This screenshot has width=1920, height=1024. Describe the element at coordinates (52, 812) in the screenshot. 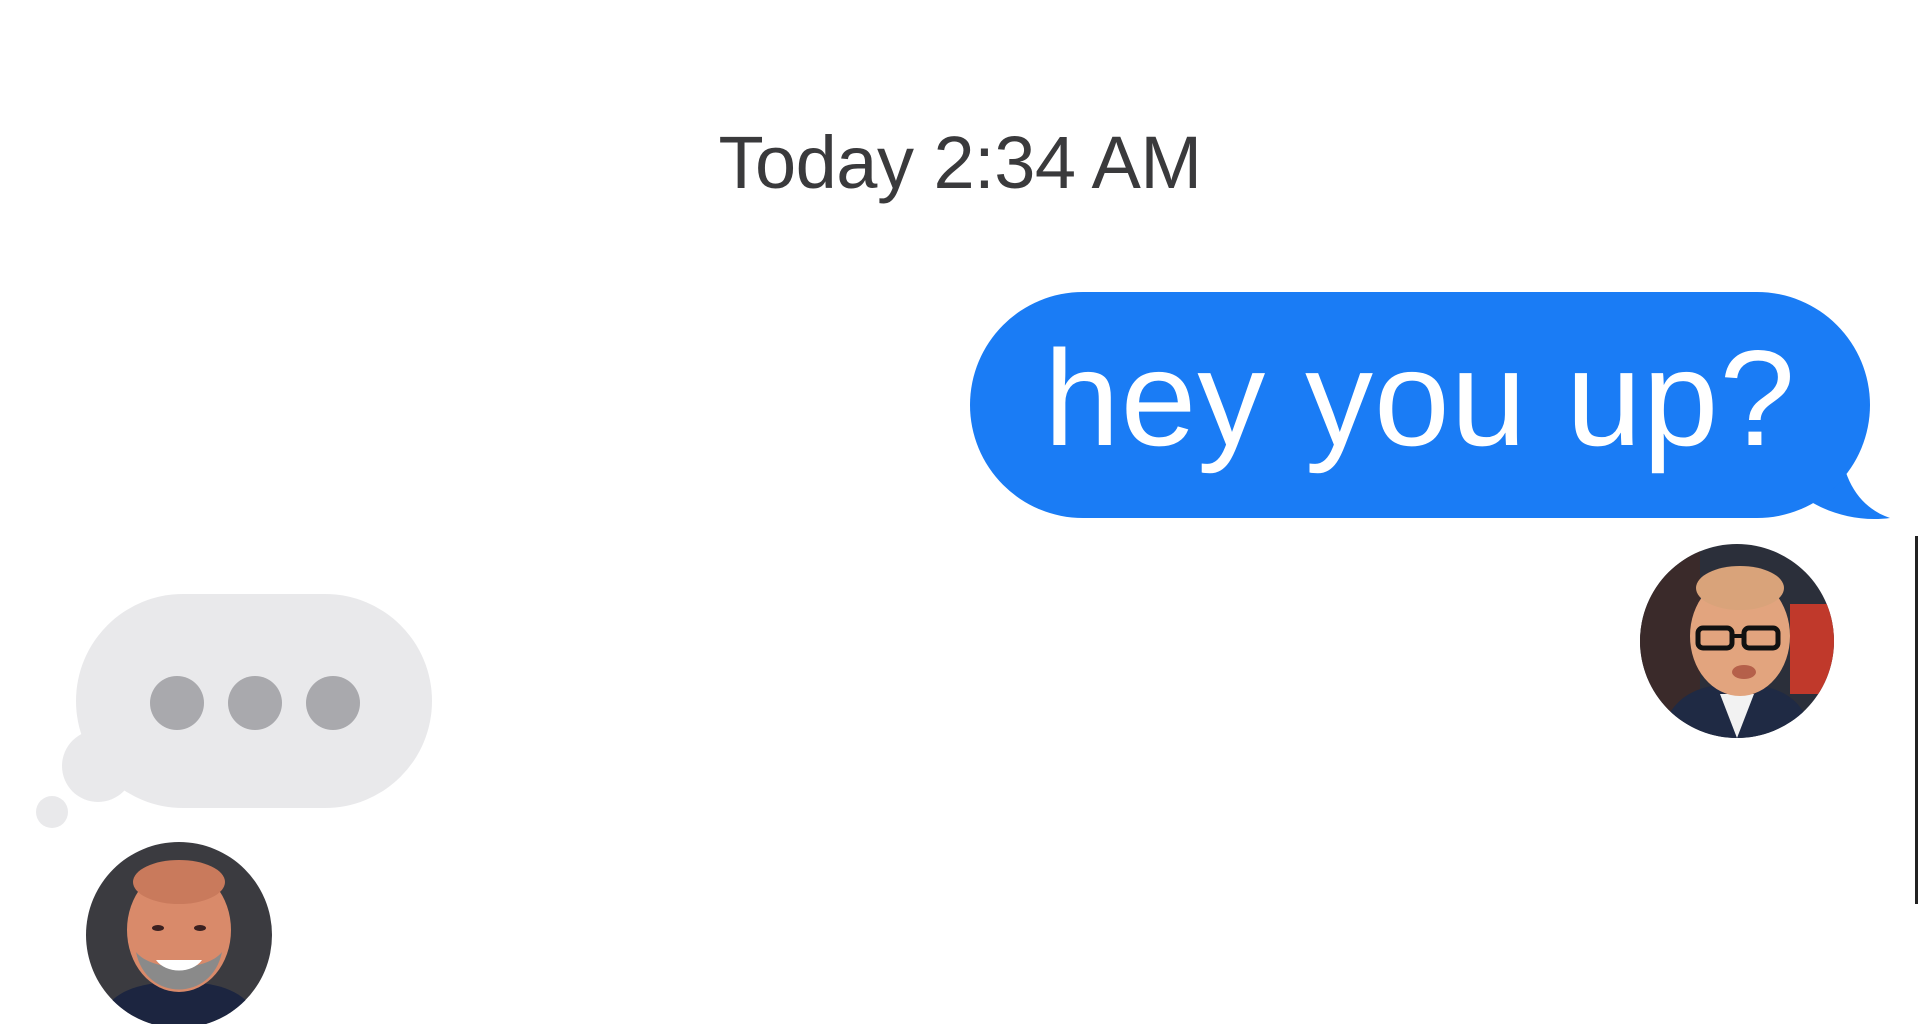

I see `typing-bubble-tail-small` at that location.